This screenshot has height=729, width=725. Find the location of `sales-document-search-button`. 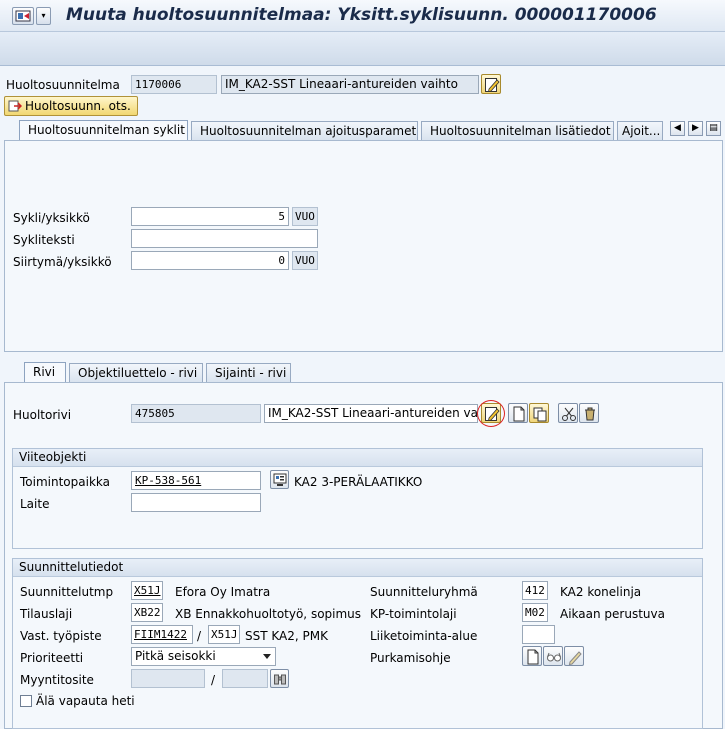

sales-document-search-button is located at coordinates (279, 678).